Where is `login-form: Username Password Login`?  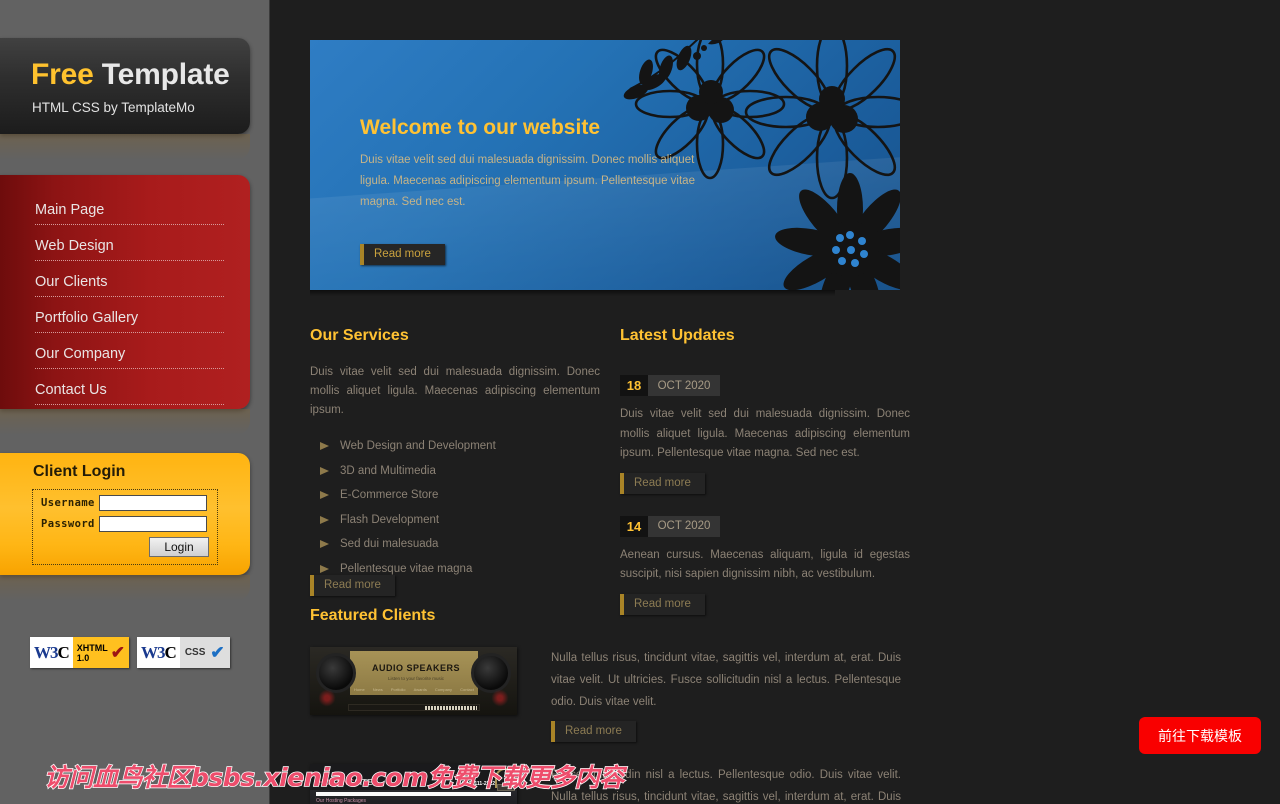
login-form: Username Password Login is located at coordinates (125, 527).